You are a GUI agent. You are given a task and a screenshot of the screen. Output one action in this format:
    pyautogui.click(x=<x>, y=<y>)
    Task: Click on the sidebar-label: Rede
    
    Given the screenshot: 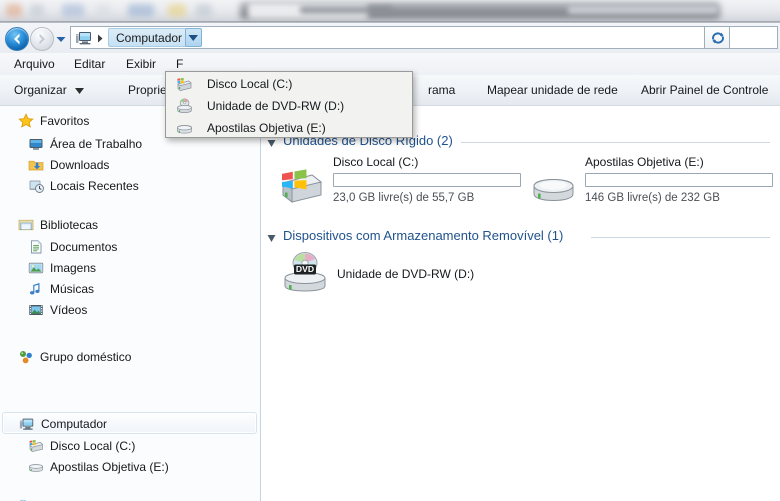 What is the action you would take?
    pyautogui.click(x=54, y=498)
    